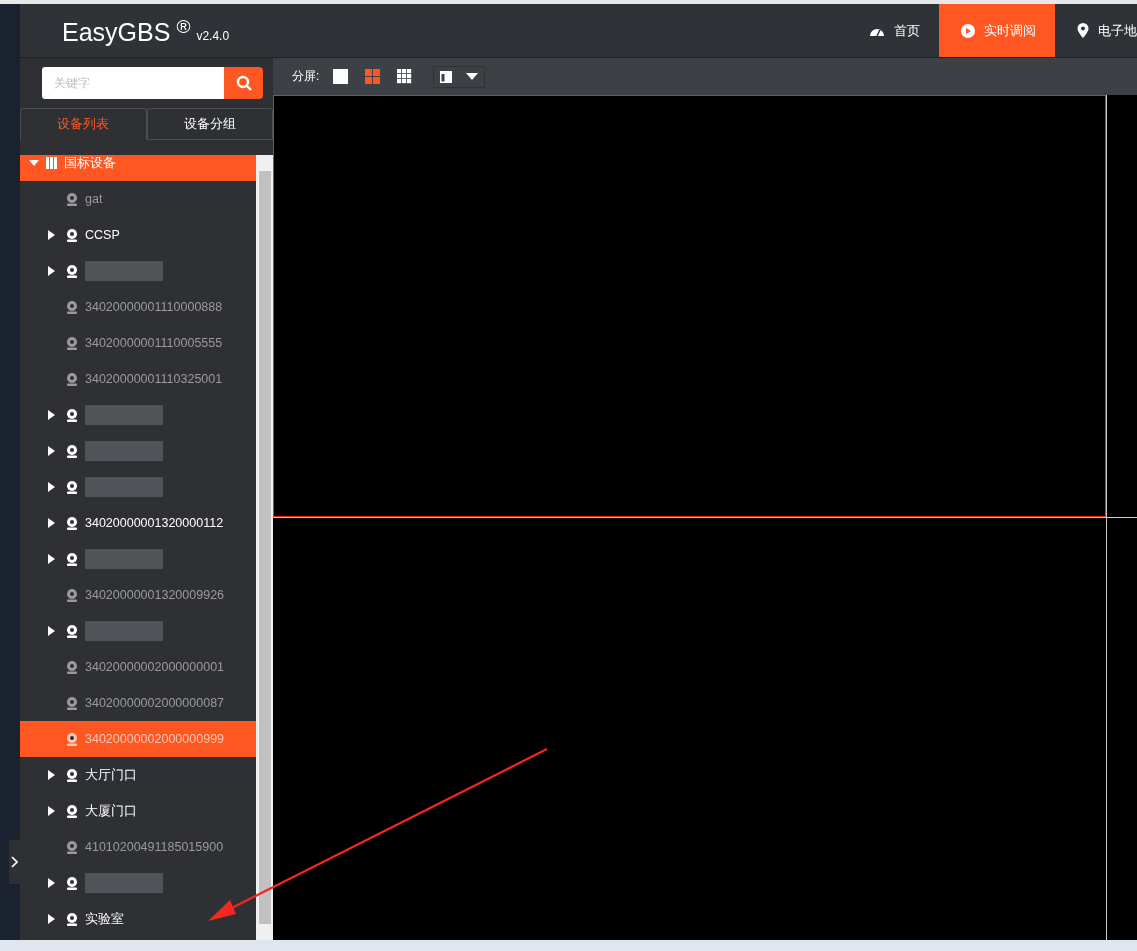 Image resolution: width=1137 pixels, height=951 pixels. I want to click on tree-item: 34020000001110005555, so click(138, 343).